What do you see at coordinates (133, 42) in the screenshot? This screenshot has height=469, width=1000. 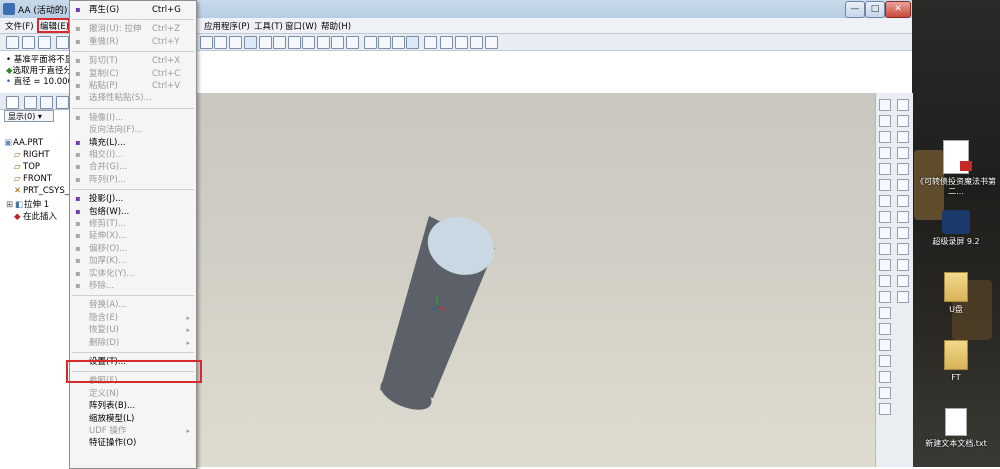 I see `edit-menu-item: ▪ 重做(R) Ctrl+Y` at bounding box center [133, 42].